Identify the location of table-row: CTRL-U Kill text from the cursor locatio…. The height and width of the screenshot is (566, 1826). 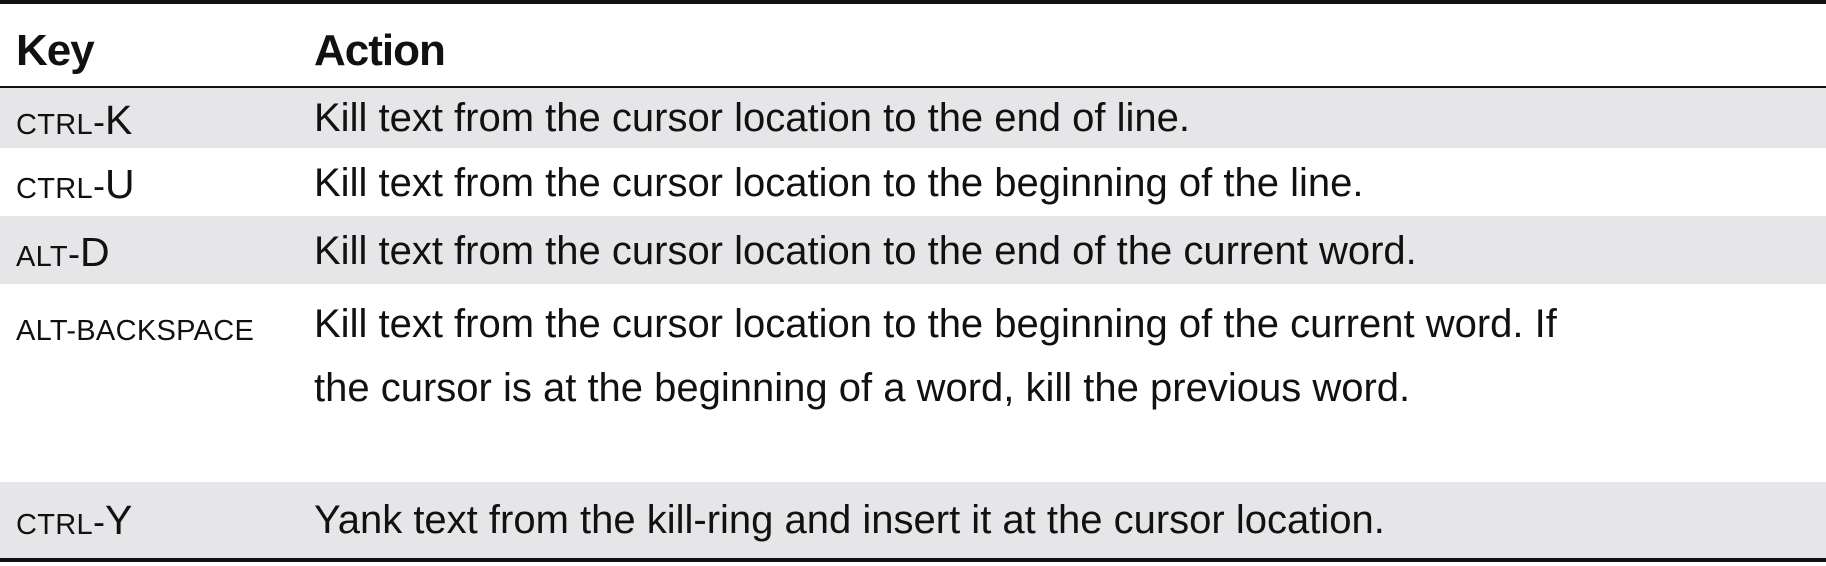
(913, 183).